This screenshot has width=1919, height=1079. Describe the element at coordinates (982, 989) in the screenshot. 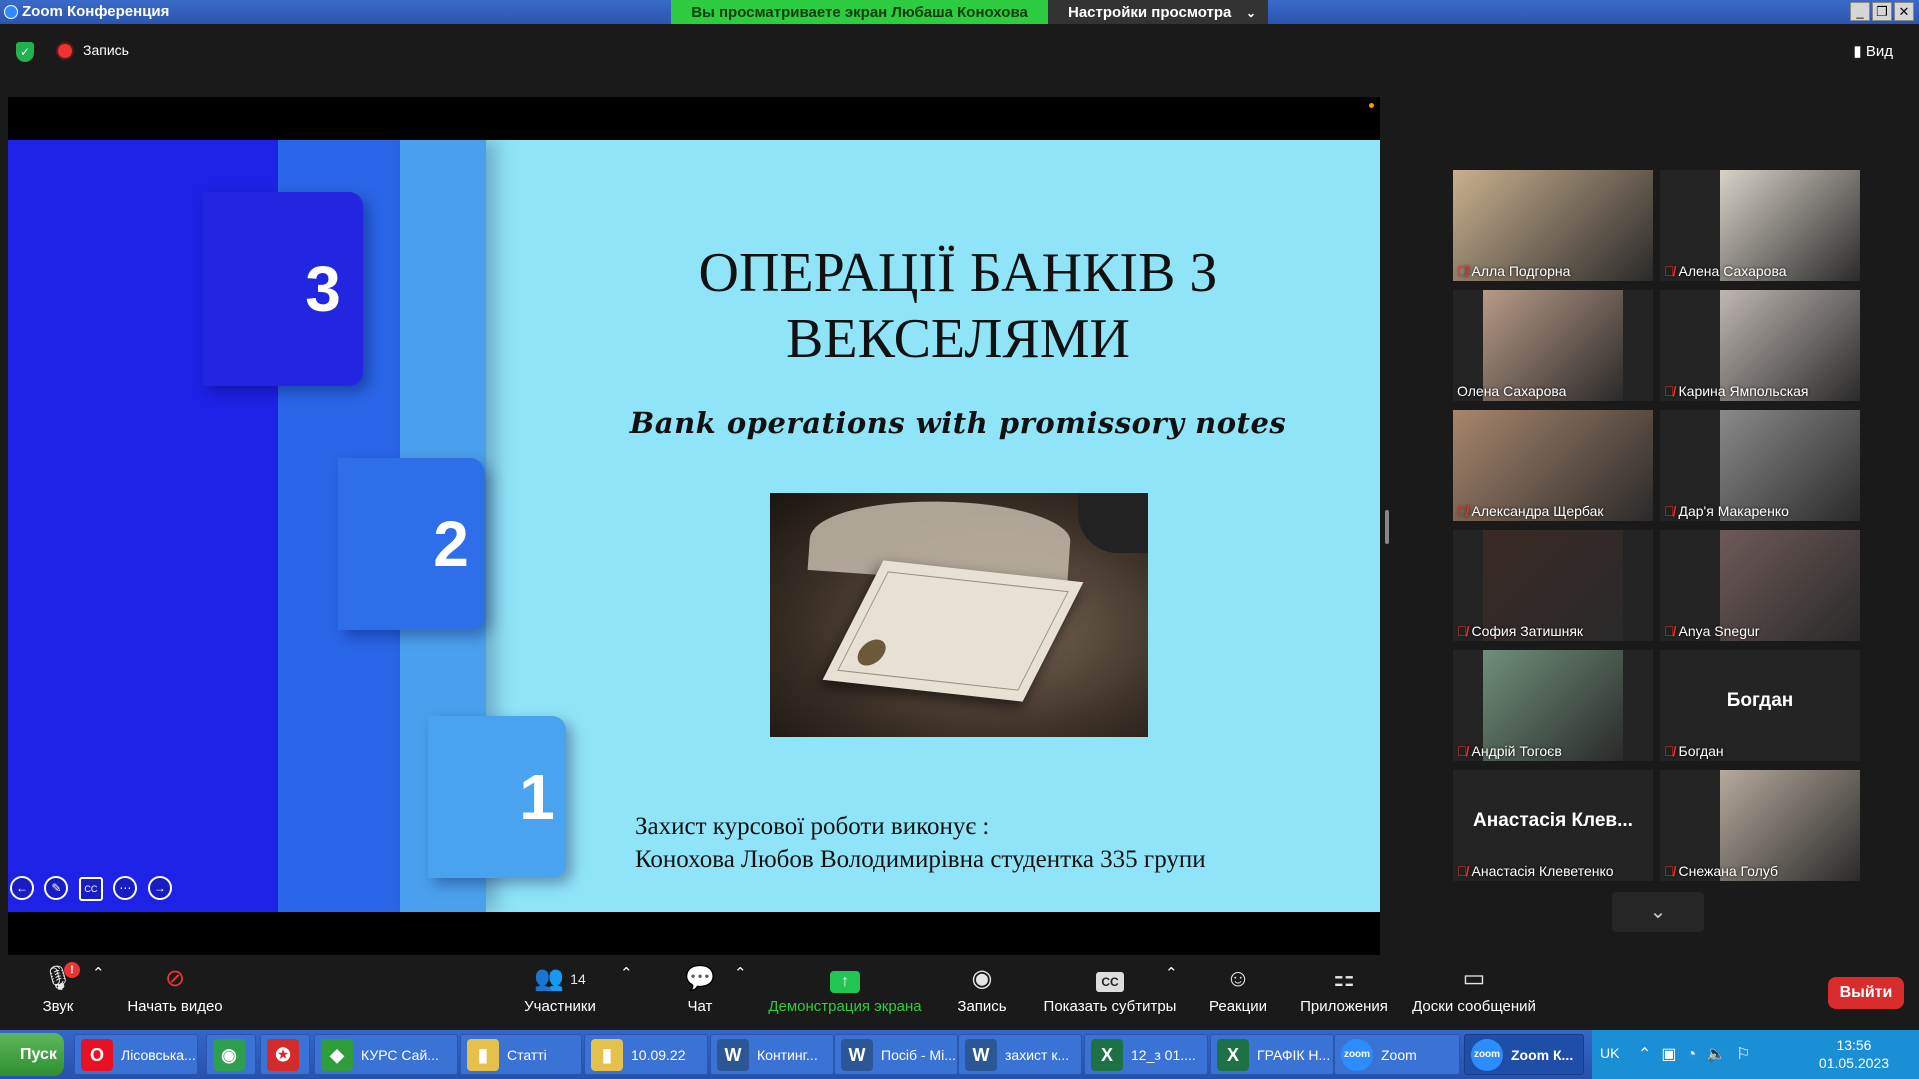

I see `record-button: ◉ Запись` at that location.